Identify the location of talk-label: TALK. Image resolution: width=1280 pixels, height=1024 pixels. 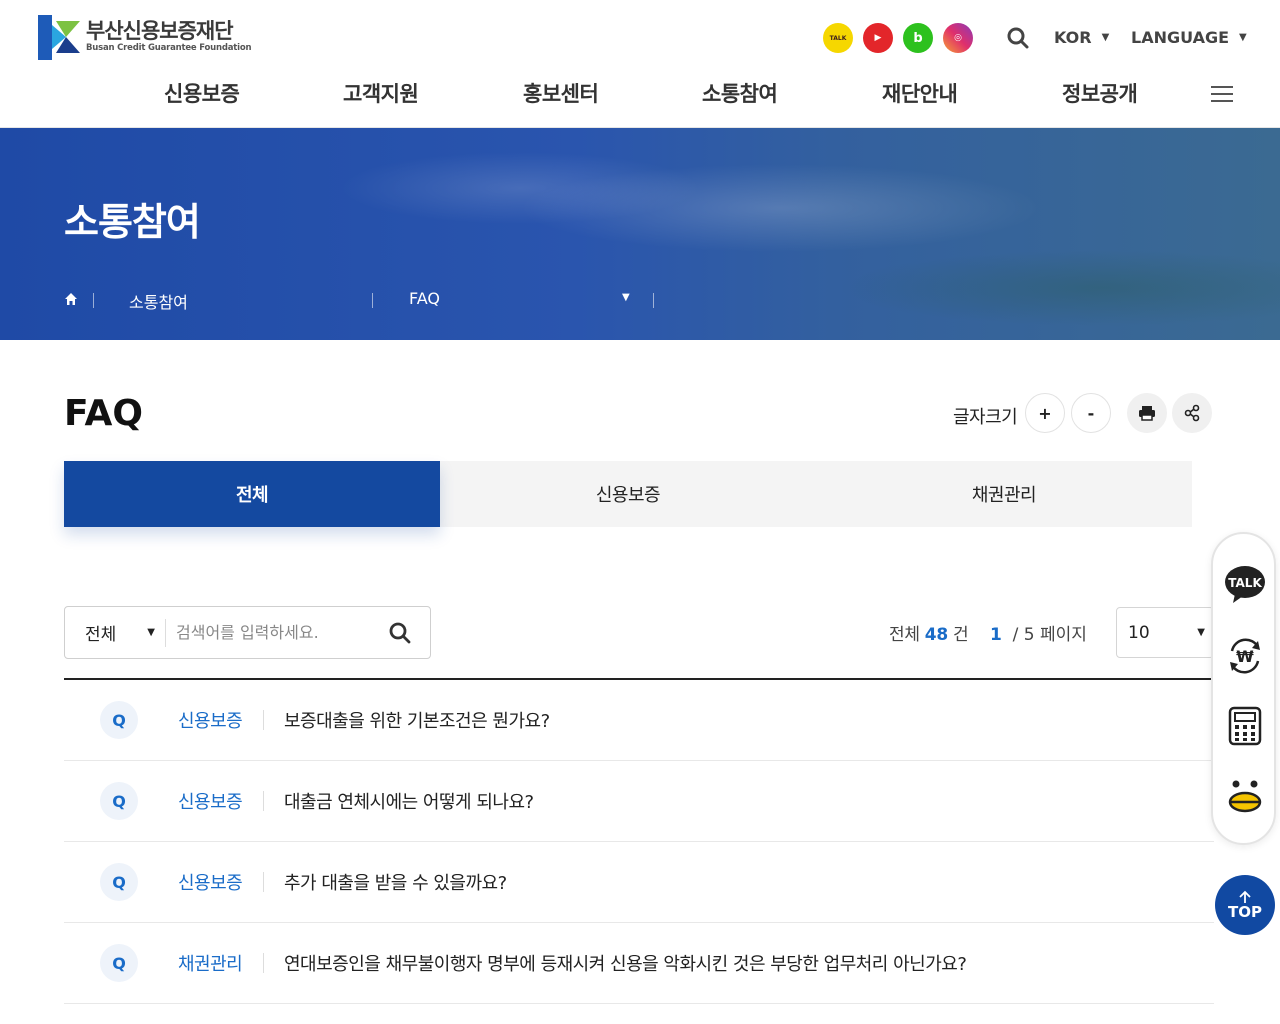
(1245, 583).